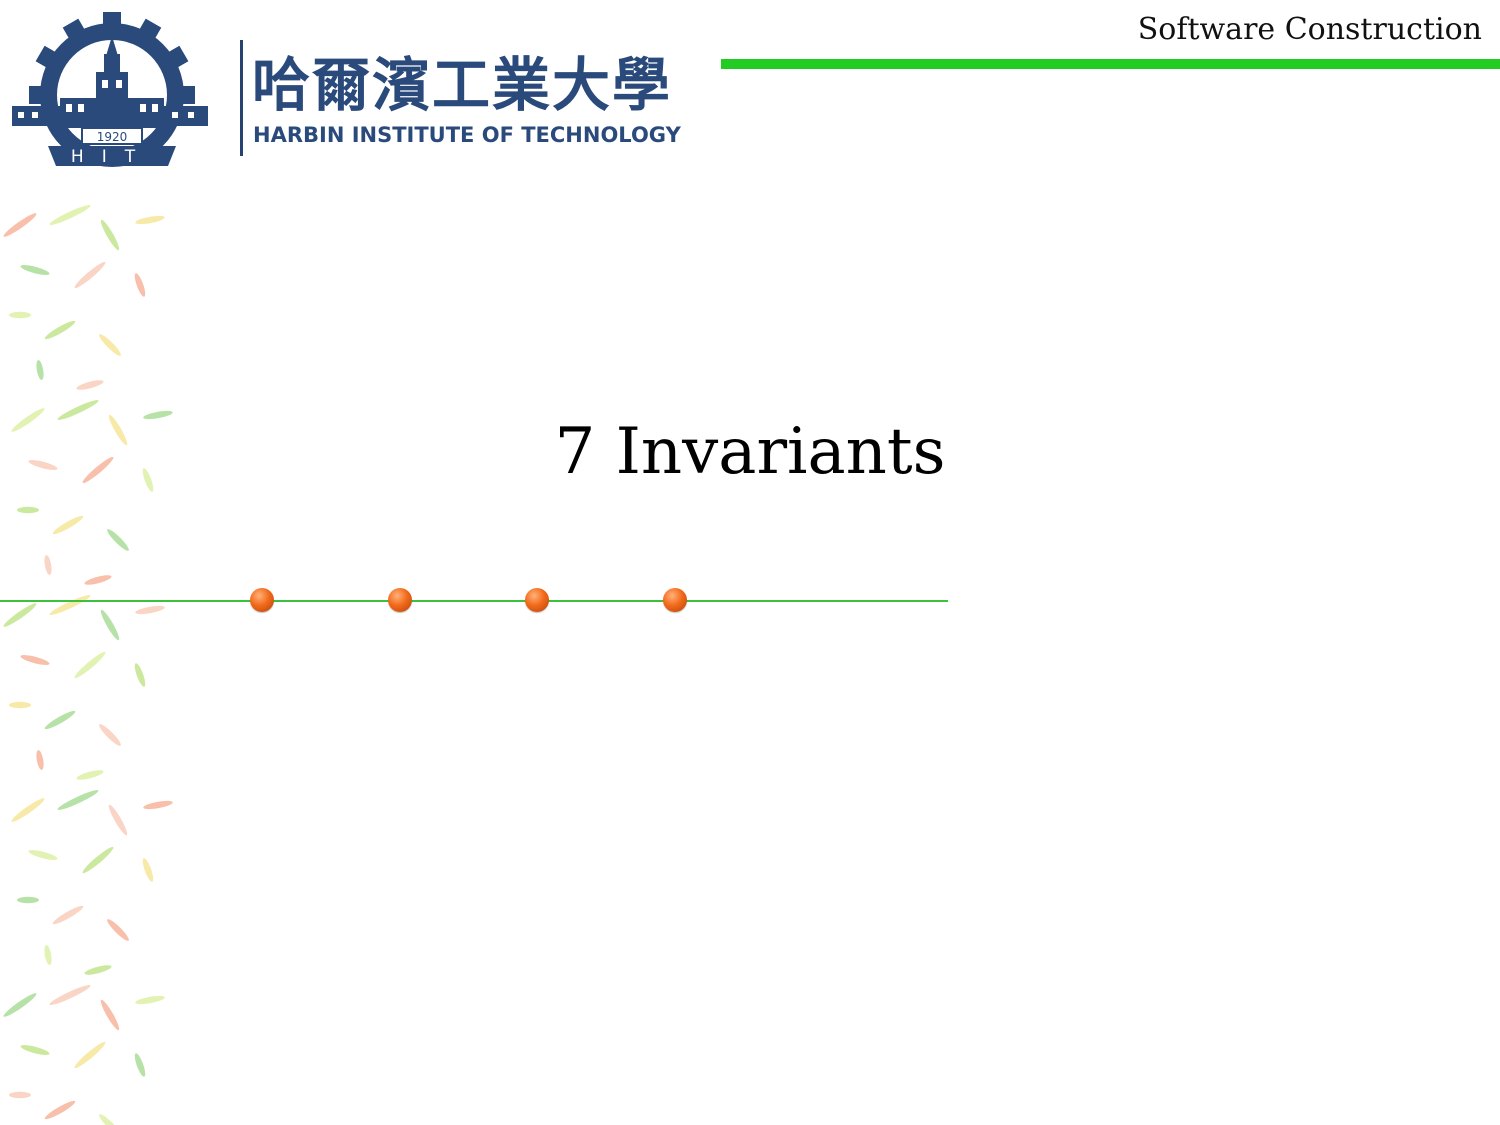  I want to click on logo-divider, so click(241, 98).